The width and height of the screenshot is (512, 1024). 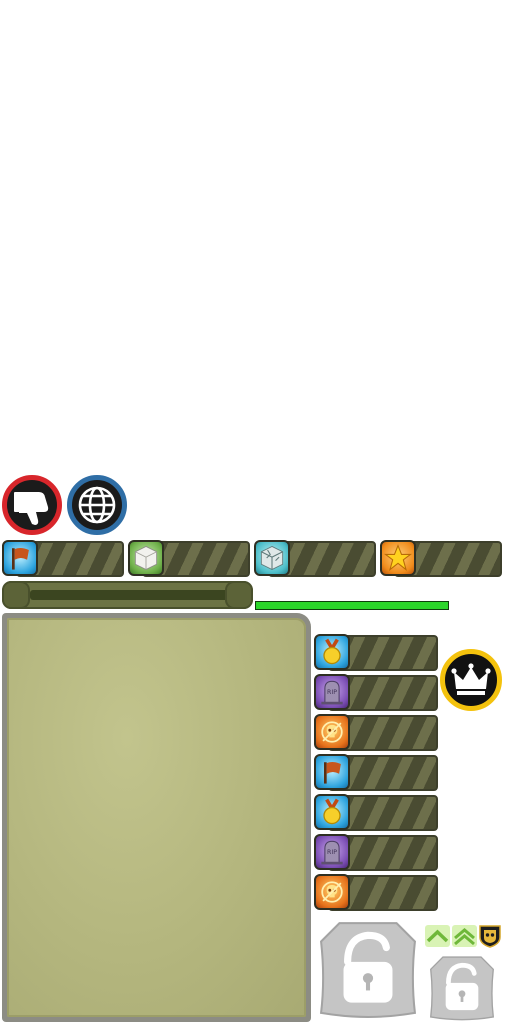 I want to click on cracked-cube-tile, so click(x=272, y=558).